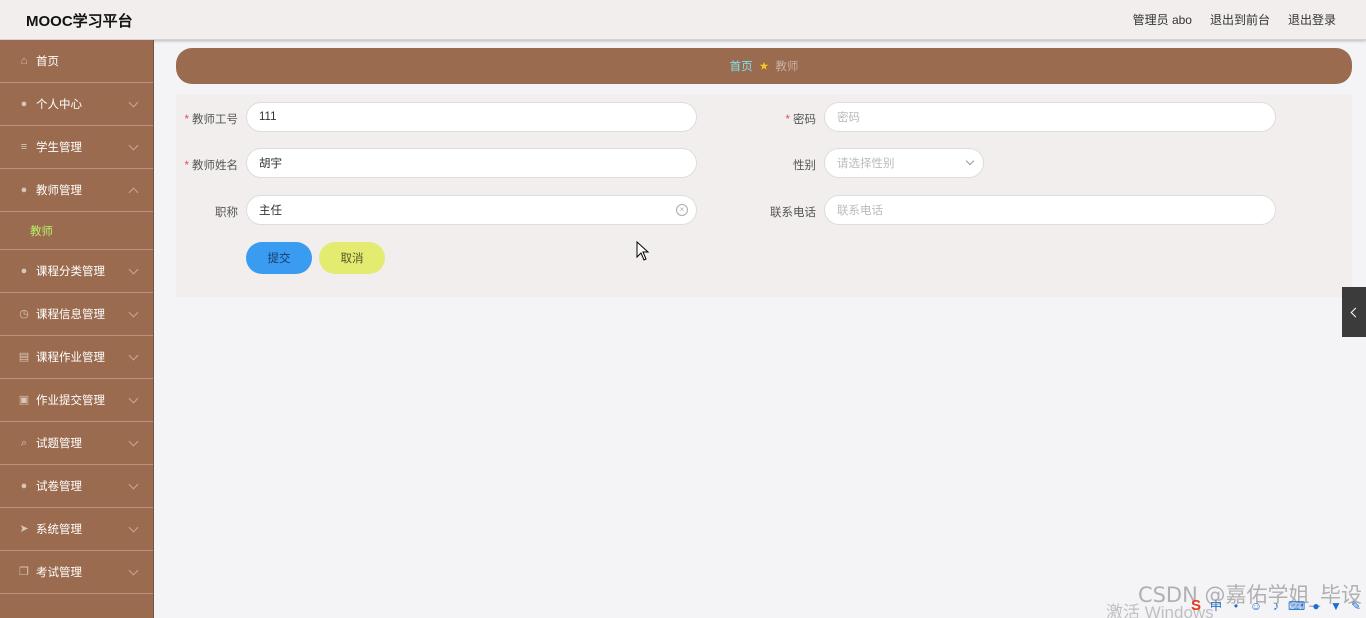 This screenshot has width=1366, height=618. I want to click on cancel-button: 取消, so click(352, 258).